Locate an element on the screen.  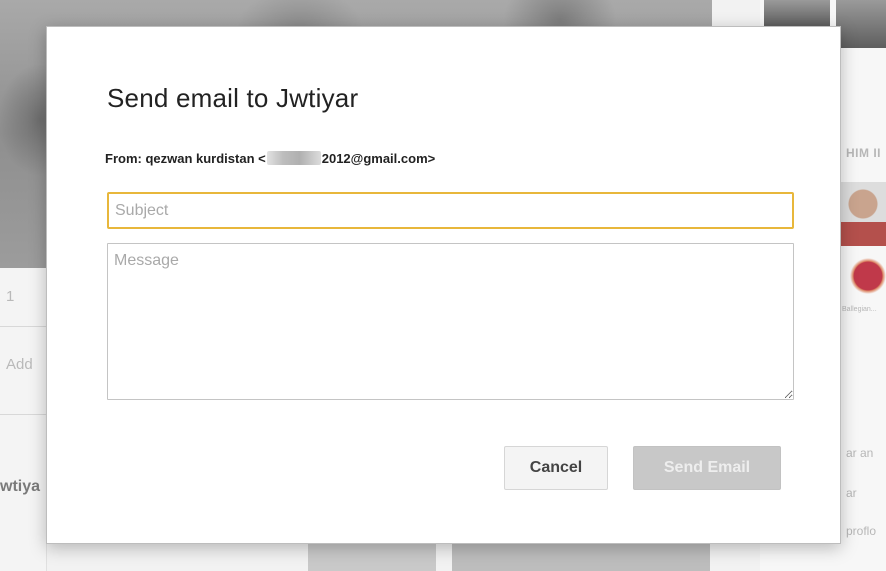
from-email-suffix: 2012@gmail.com> is located at coordinates (378, 158).